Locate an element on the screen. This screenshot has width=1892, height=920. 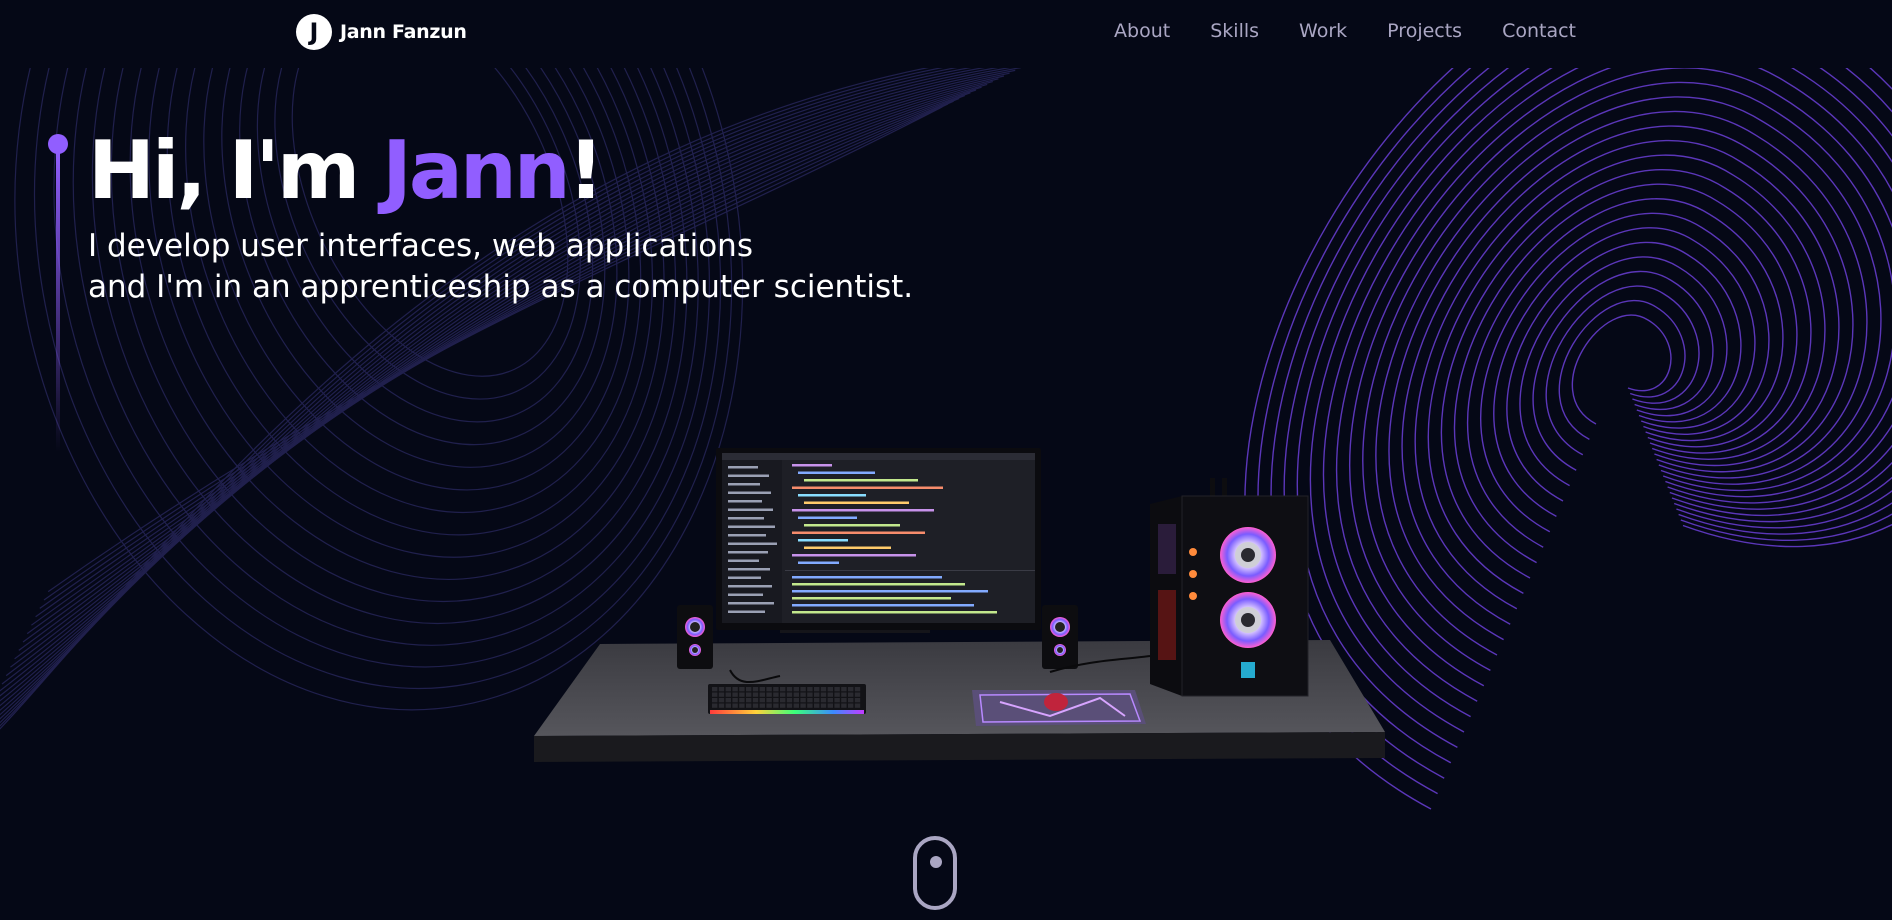
pc-tower is located at coordinates (1229, 587).